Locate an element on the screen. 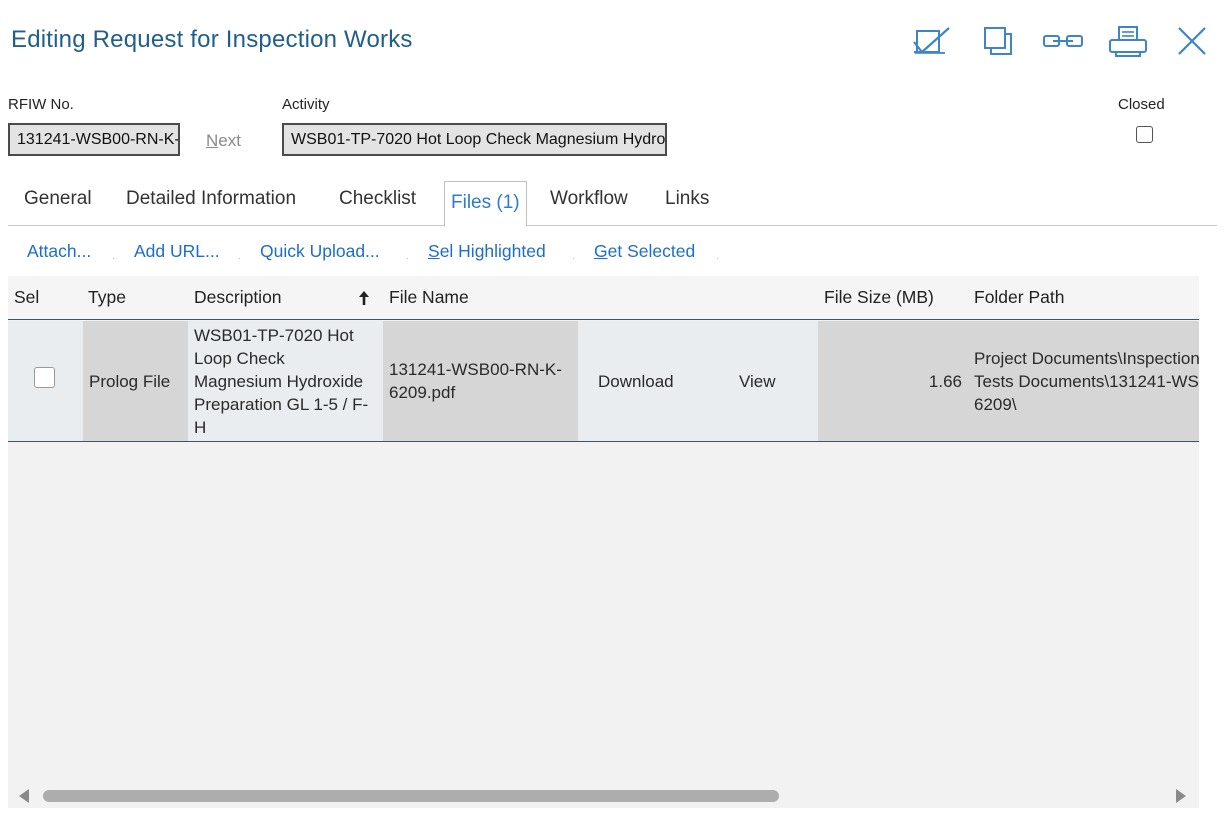 The image size is (1224, 836). column-header-sel: Sel is located at coordinates (26, 297).